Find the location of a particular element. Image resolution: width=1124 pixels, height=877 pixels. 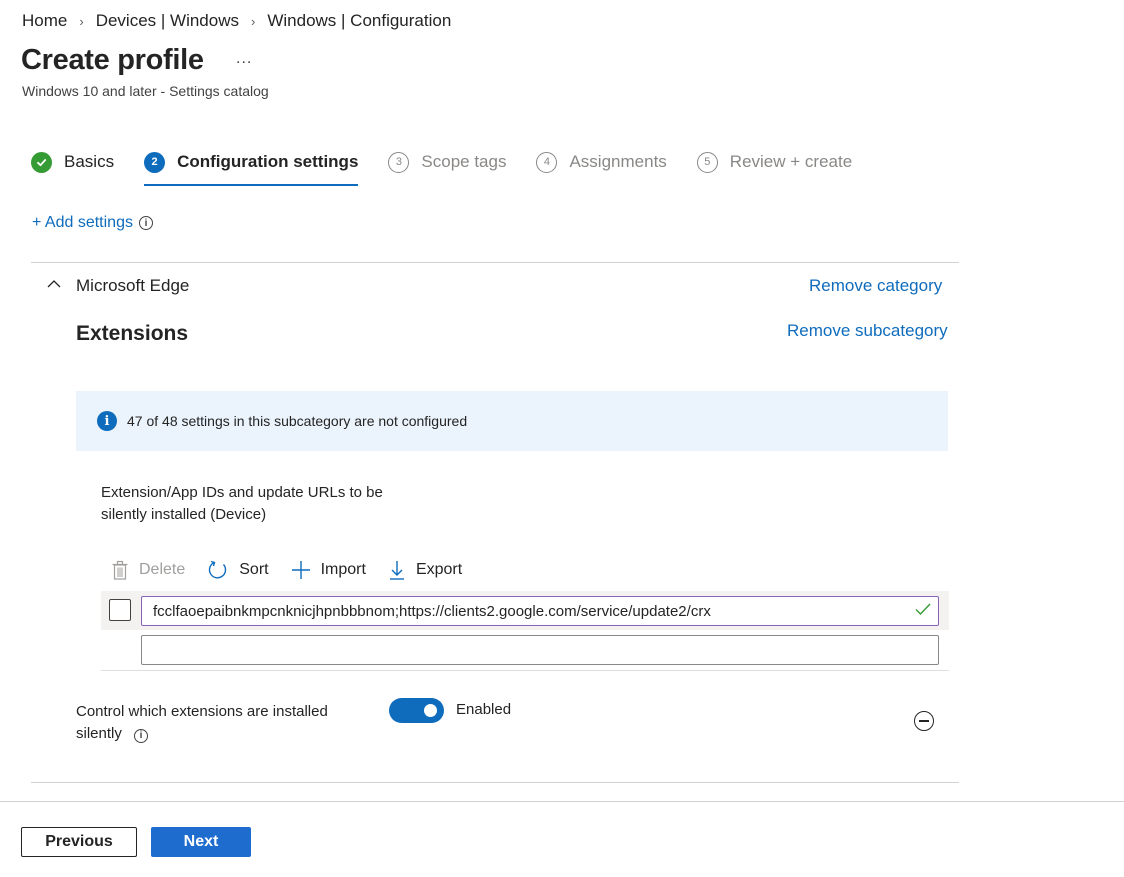

step-assignments: 4 Assignments is located at coordinates (601, 162).